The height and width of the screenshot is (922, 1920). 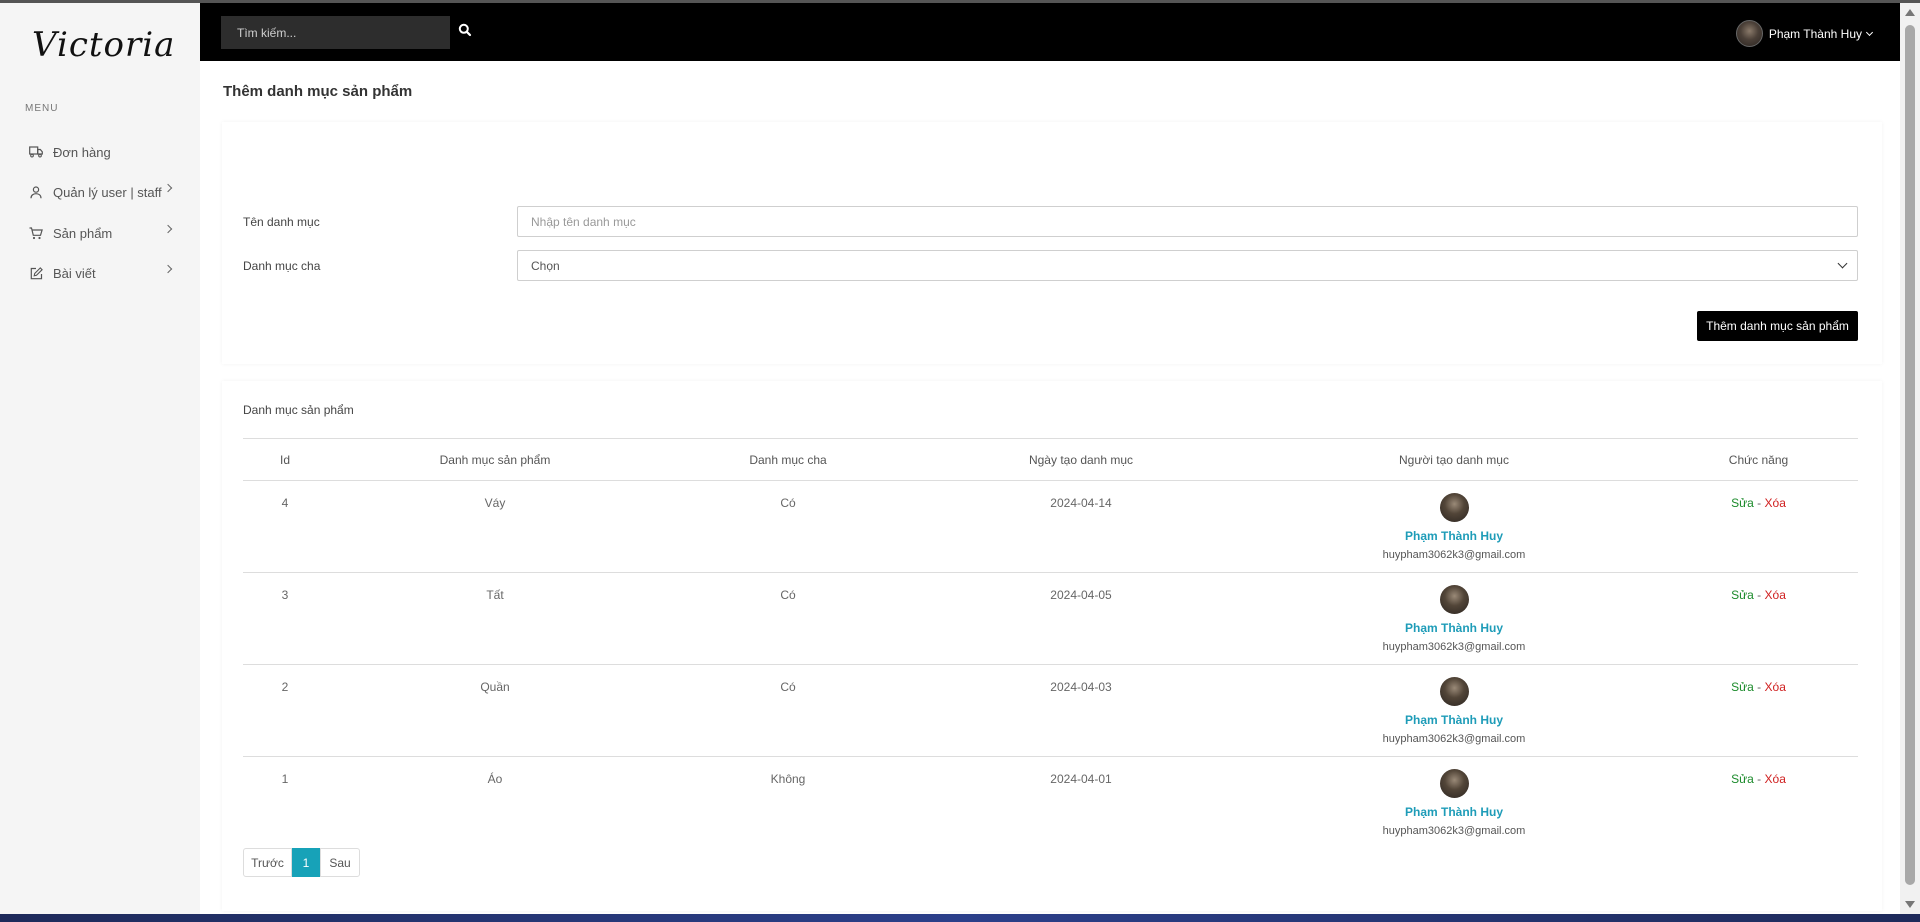 I want to click on parent-category-selected: Chọn, so click(x=545, y=265).